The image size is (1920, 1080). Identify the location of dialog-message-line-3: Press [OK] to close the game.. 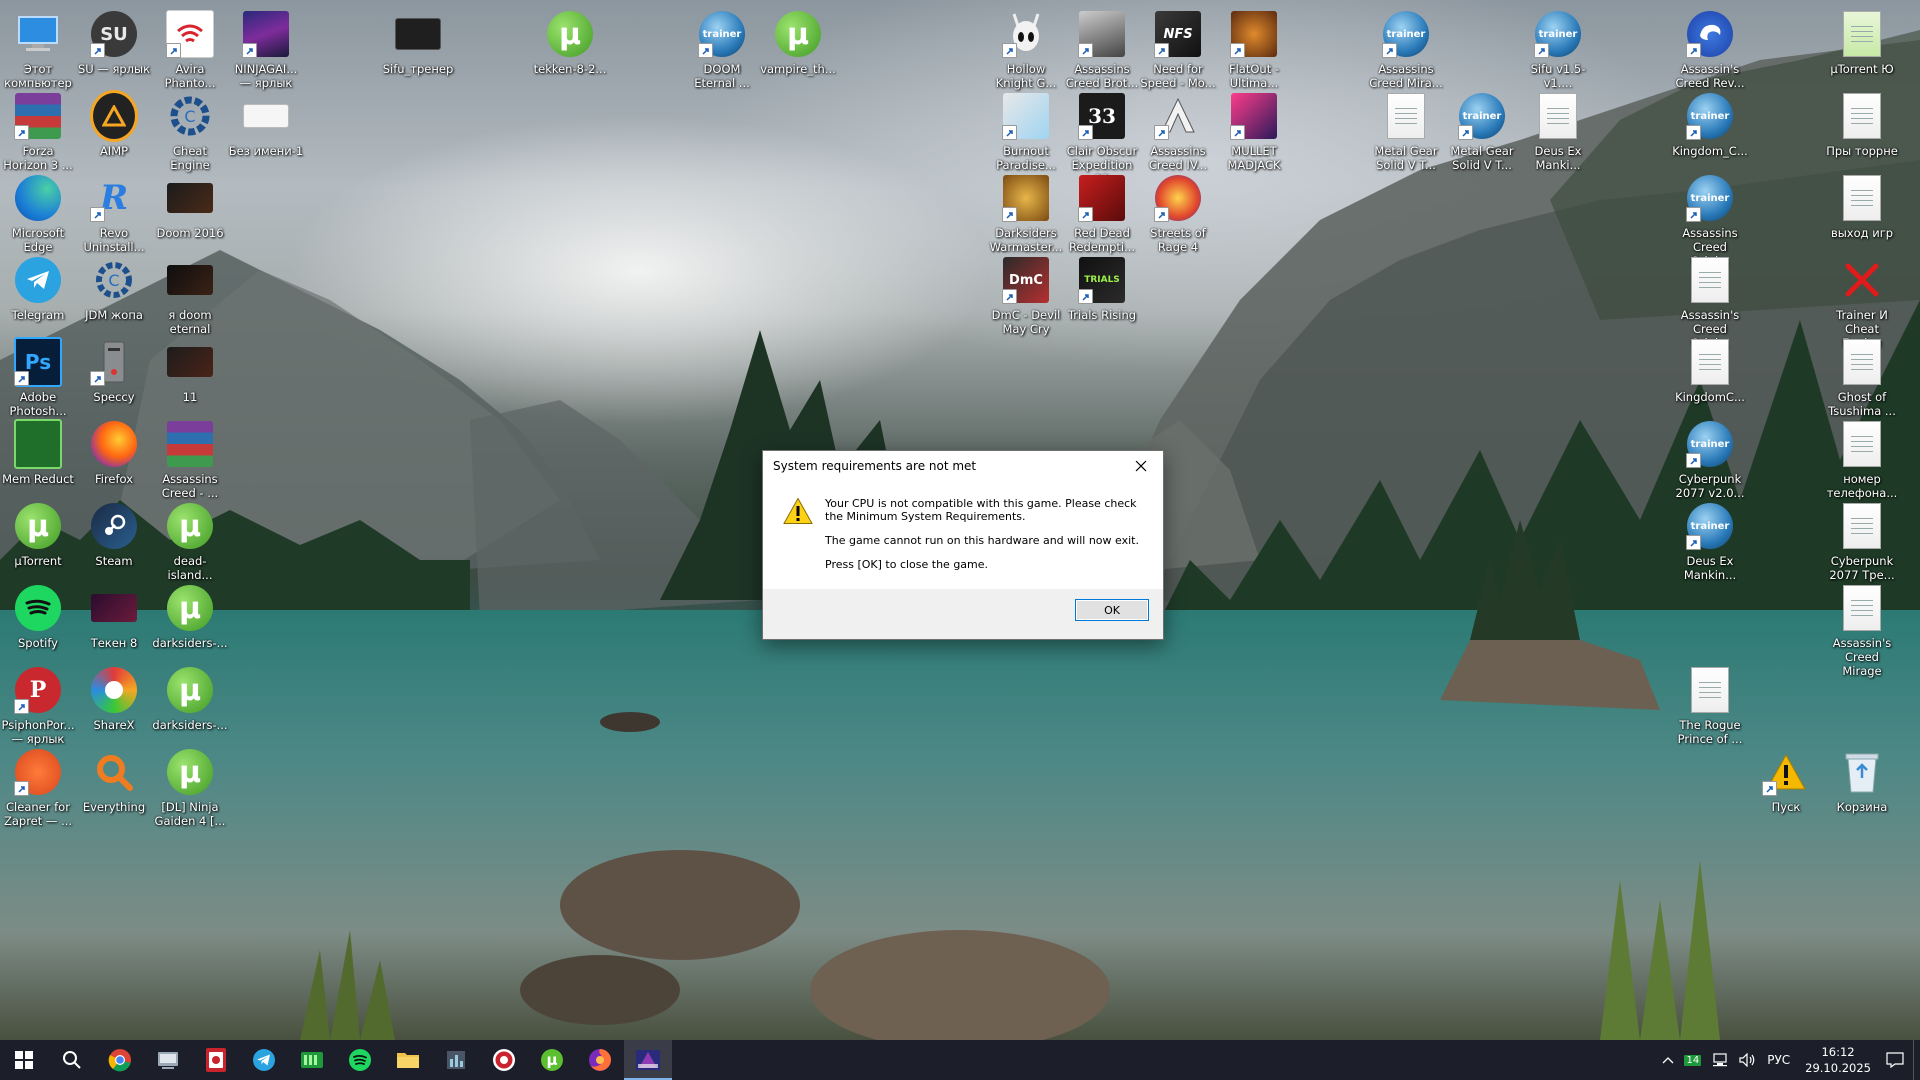
(907, 564).